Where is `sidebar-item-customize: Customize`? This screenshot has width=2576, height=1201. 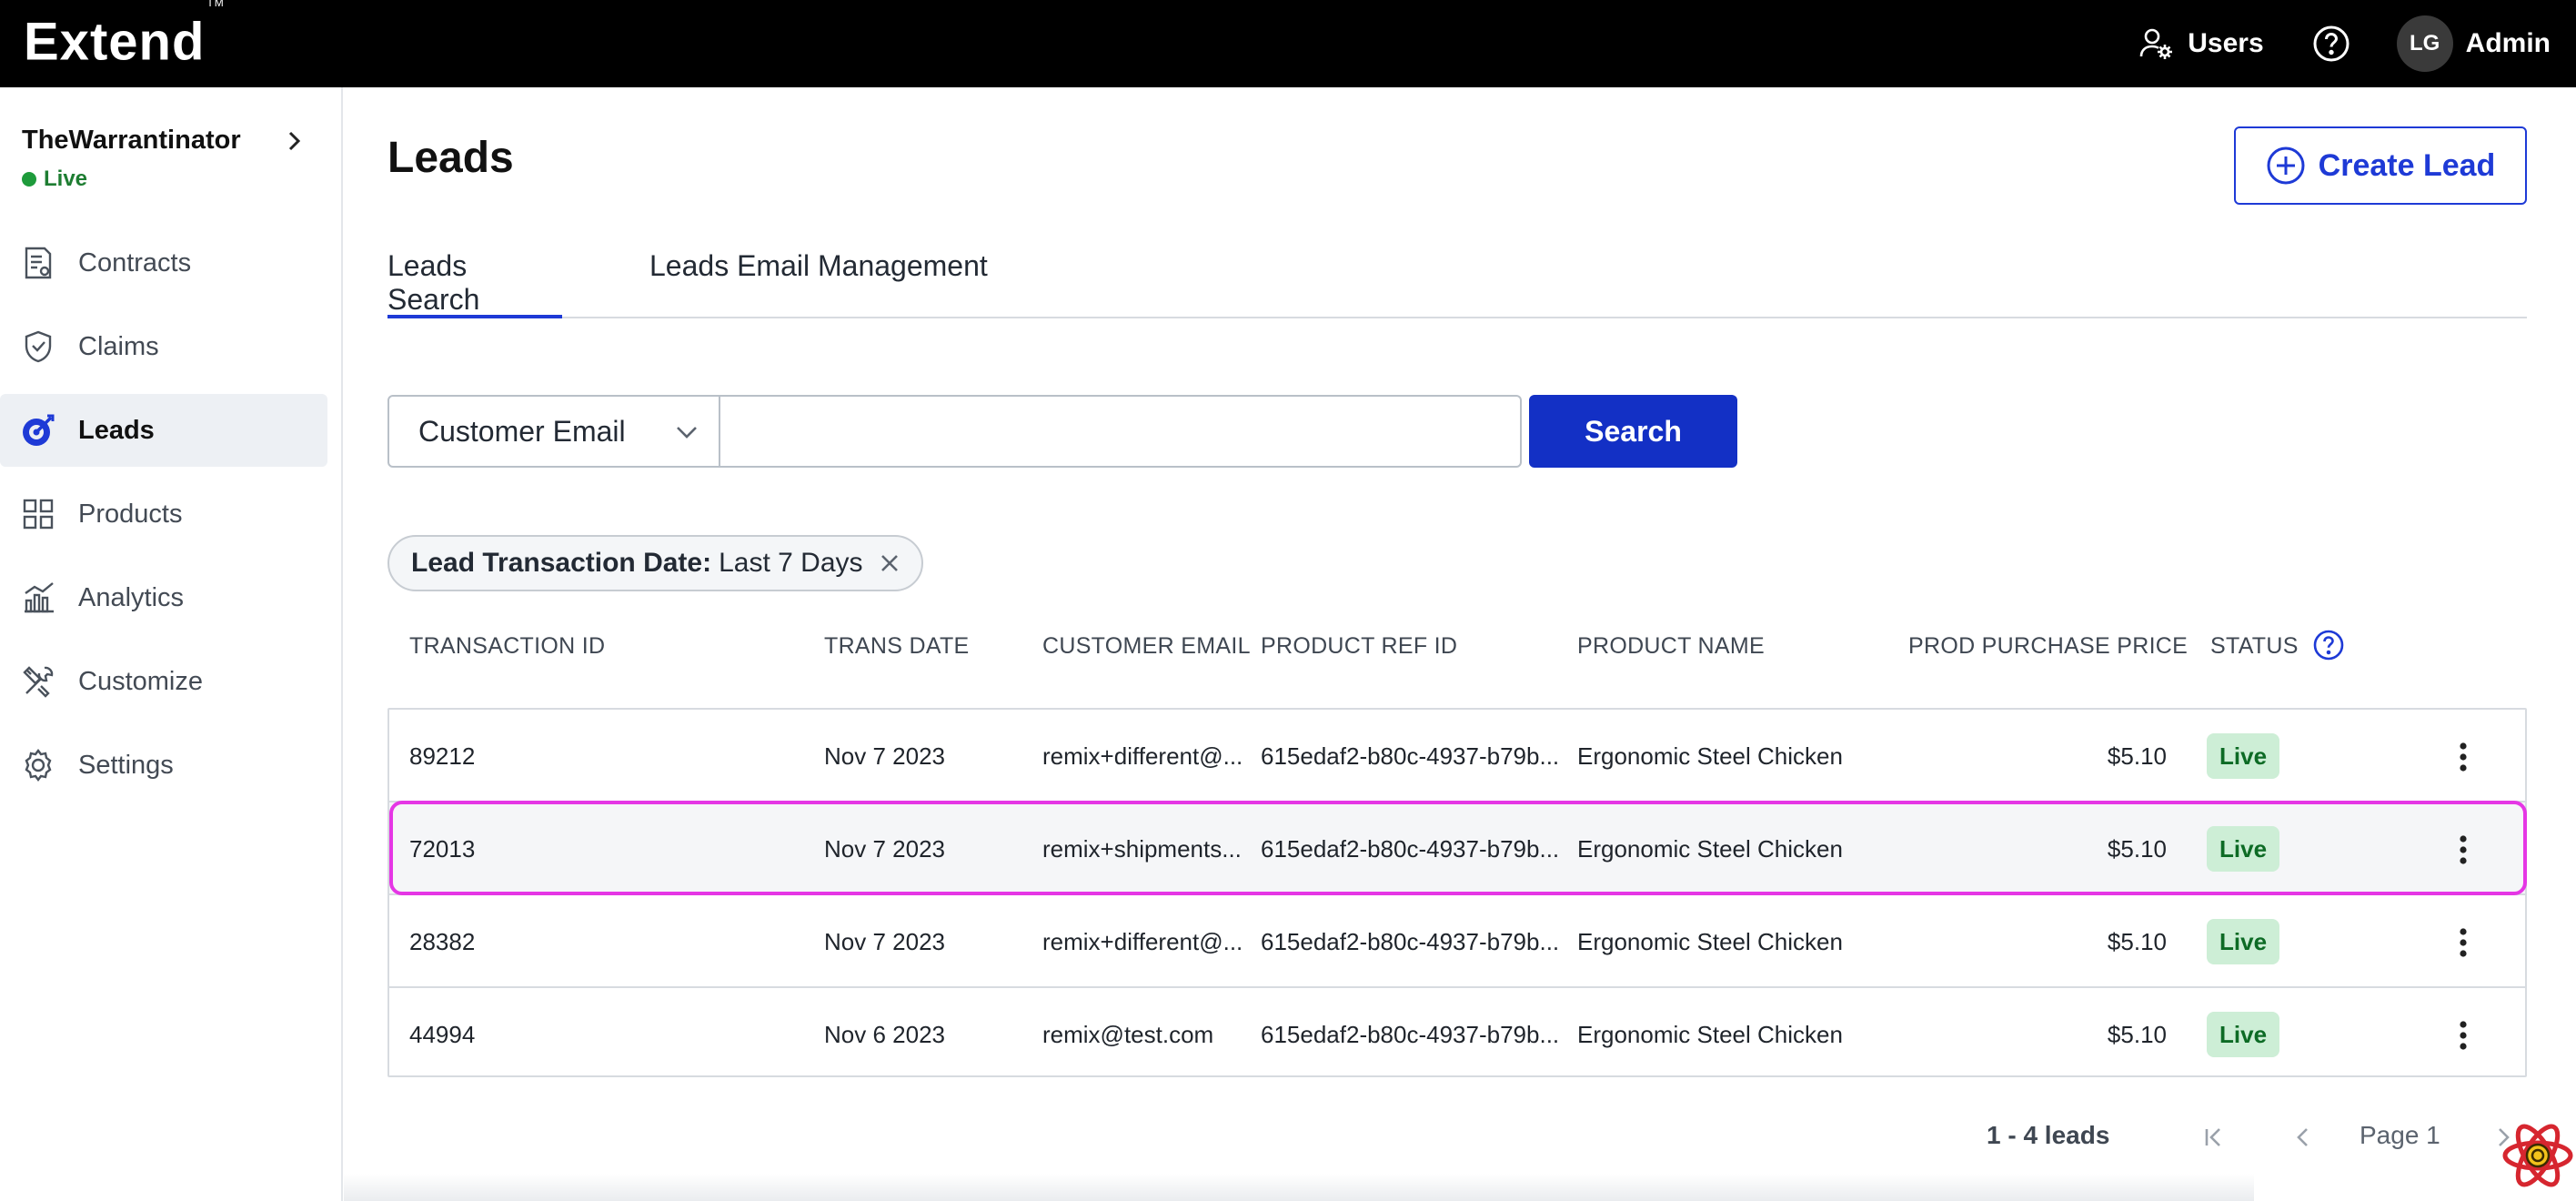 sidebar-item-customize: Customize is located at coordinates (163, 681).